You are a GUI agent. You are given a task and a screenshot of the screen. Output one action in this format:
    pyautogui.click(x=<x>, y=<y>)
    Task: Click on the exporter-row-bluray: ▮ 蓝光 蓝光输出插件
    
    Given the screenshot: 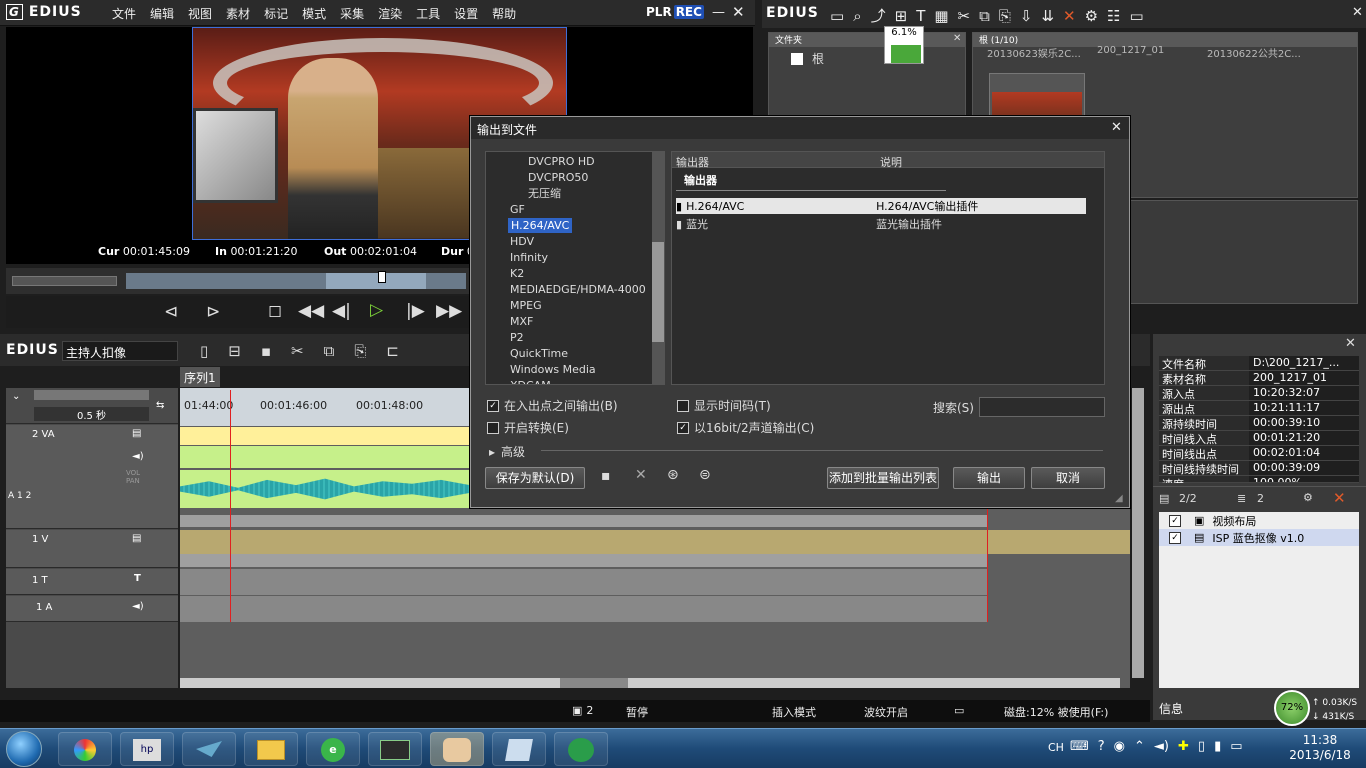 What is the action you would take?
    pyautogui.click(x=881, y=224)
    